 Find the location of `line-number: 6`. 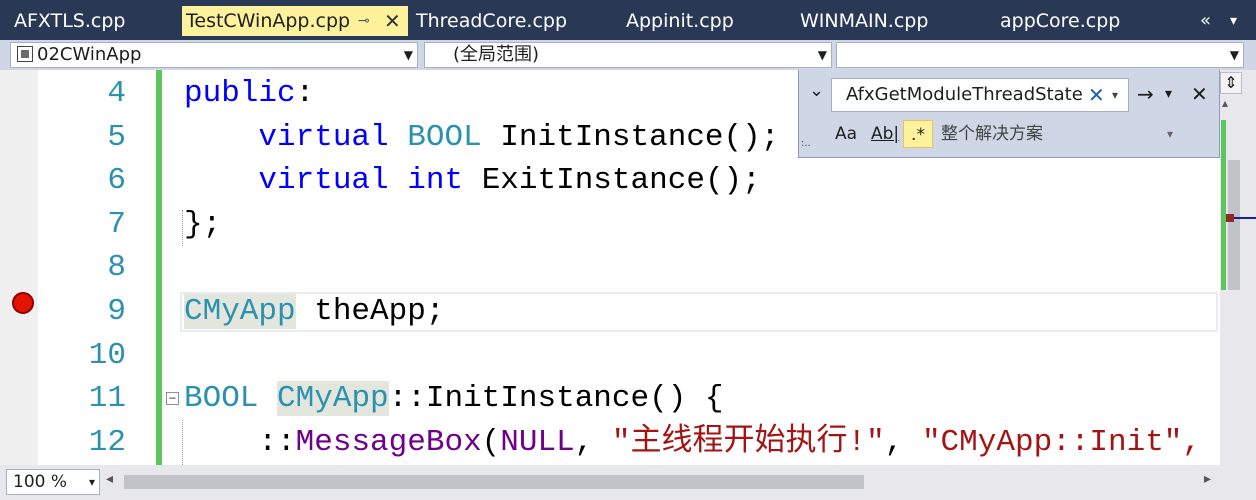

line-number: 6 is located at coordinates (116, 180).